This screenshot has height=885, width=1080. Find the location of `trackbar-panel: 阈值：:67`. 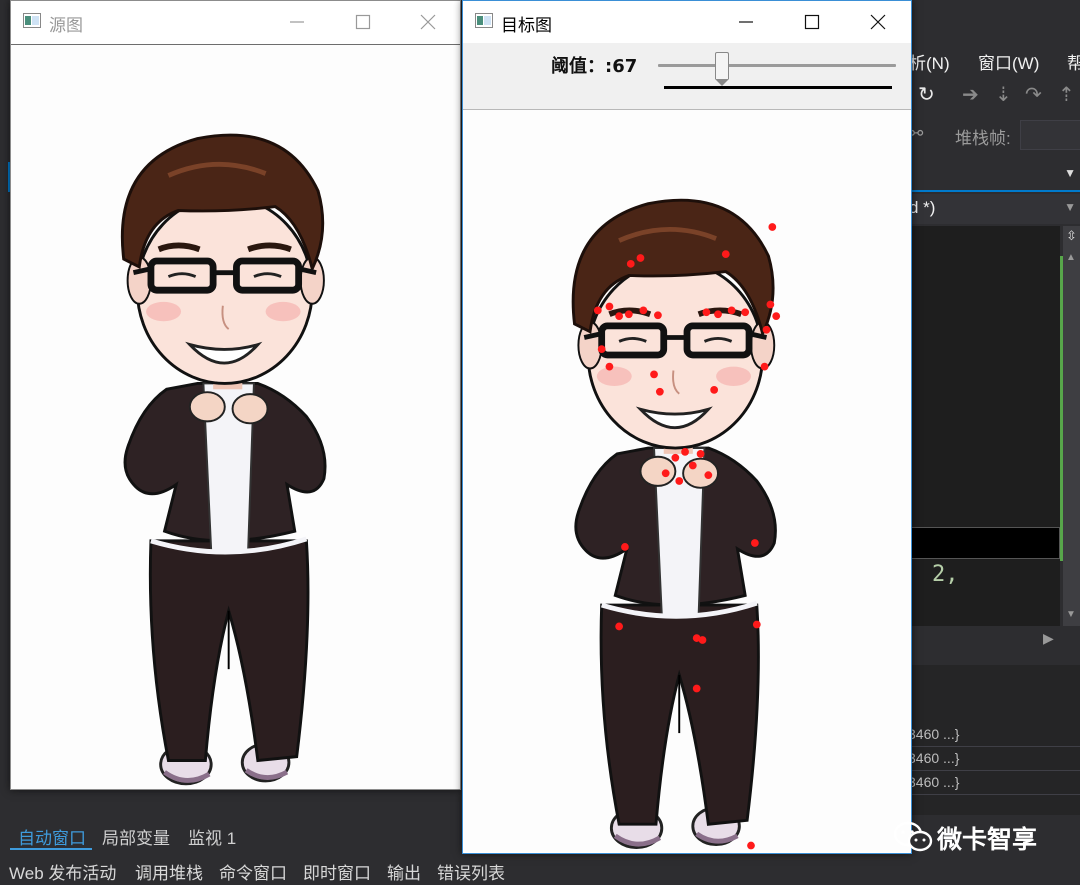

trackbar-panel: 阈值：:67 is located at coordinates (687, 76).